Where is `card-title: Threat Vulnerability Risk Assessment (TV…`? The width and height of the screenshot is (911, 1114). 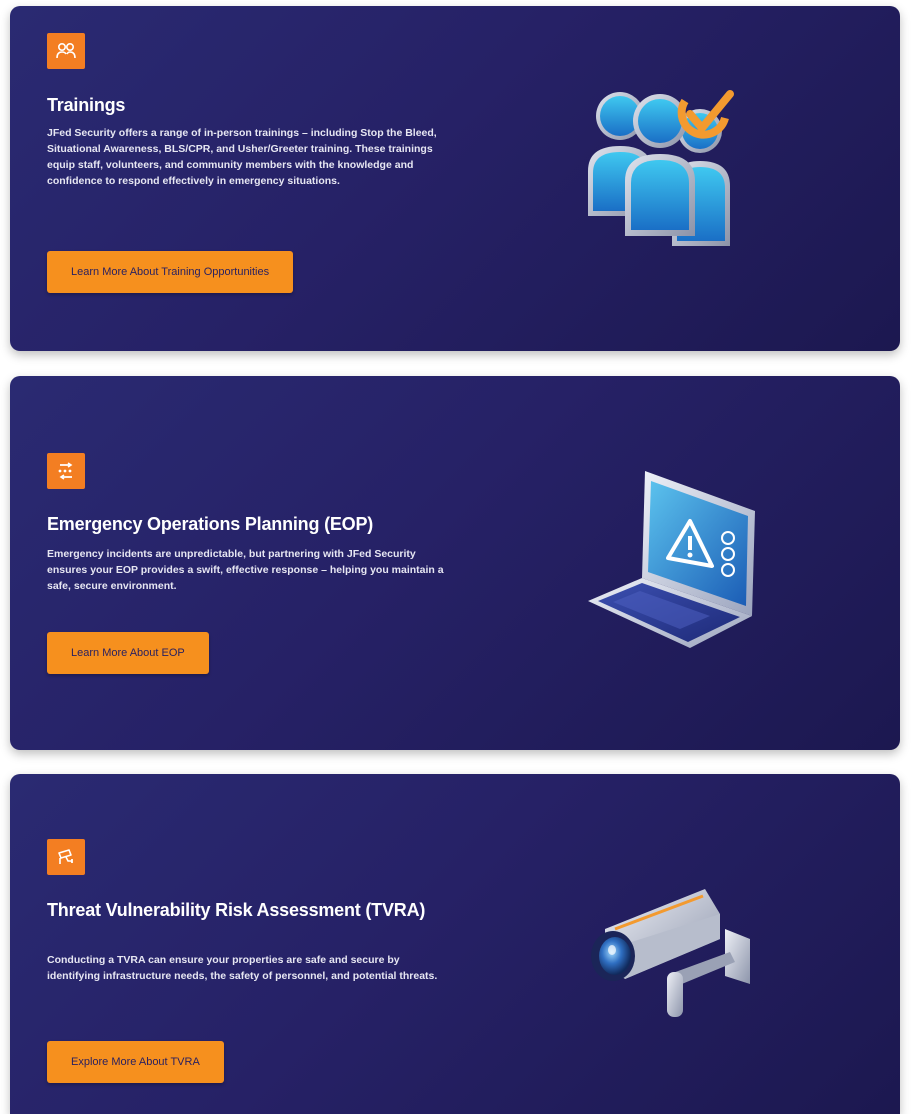
card-title: Threat Vulnerability Risk Assessment (TV… is located at coordinates (236, 910).